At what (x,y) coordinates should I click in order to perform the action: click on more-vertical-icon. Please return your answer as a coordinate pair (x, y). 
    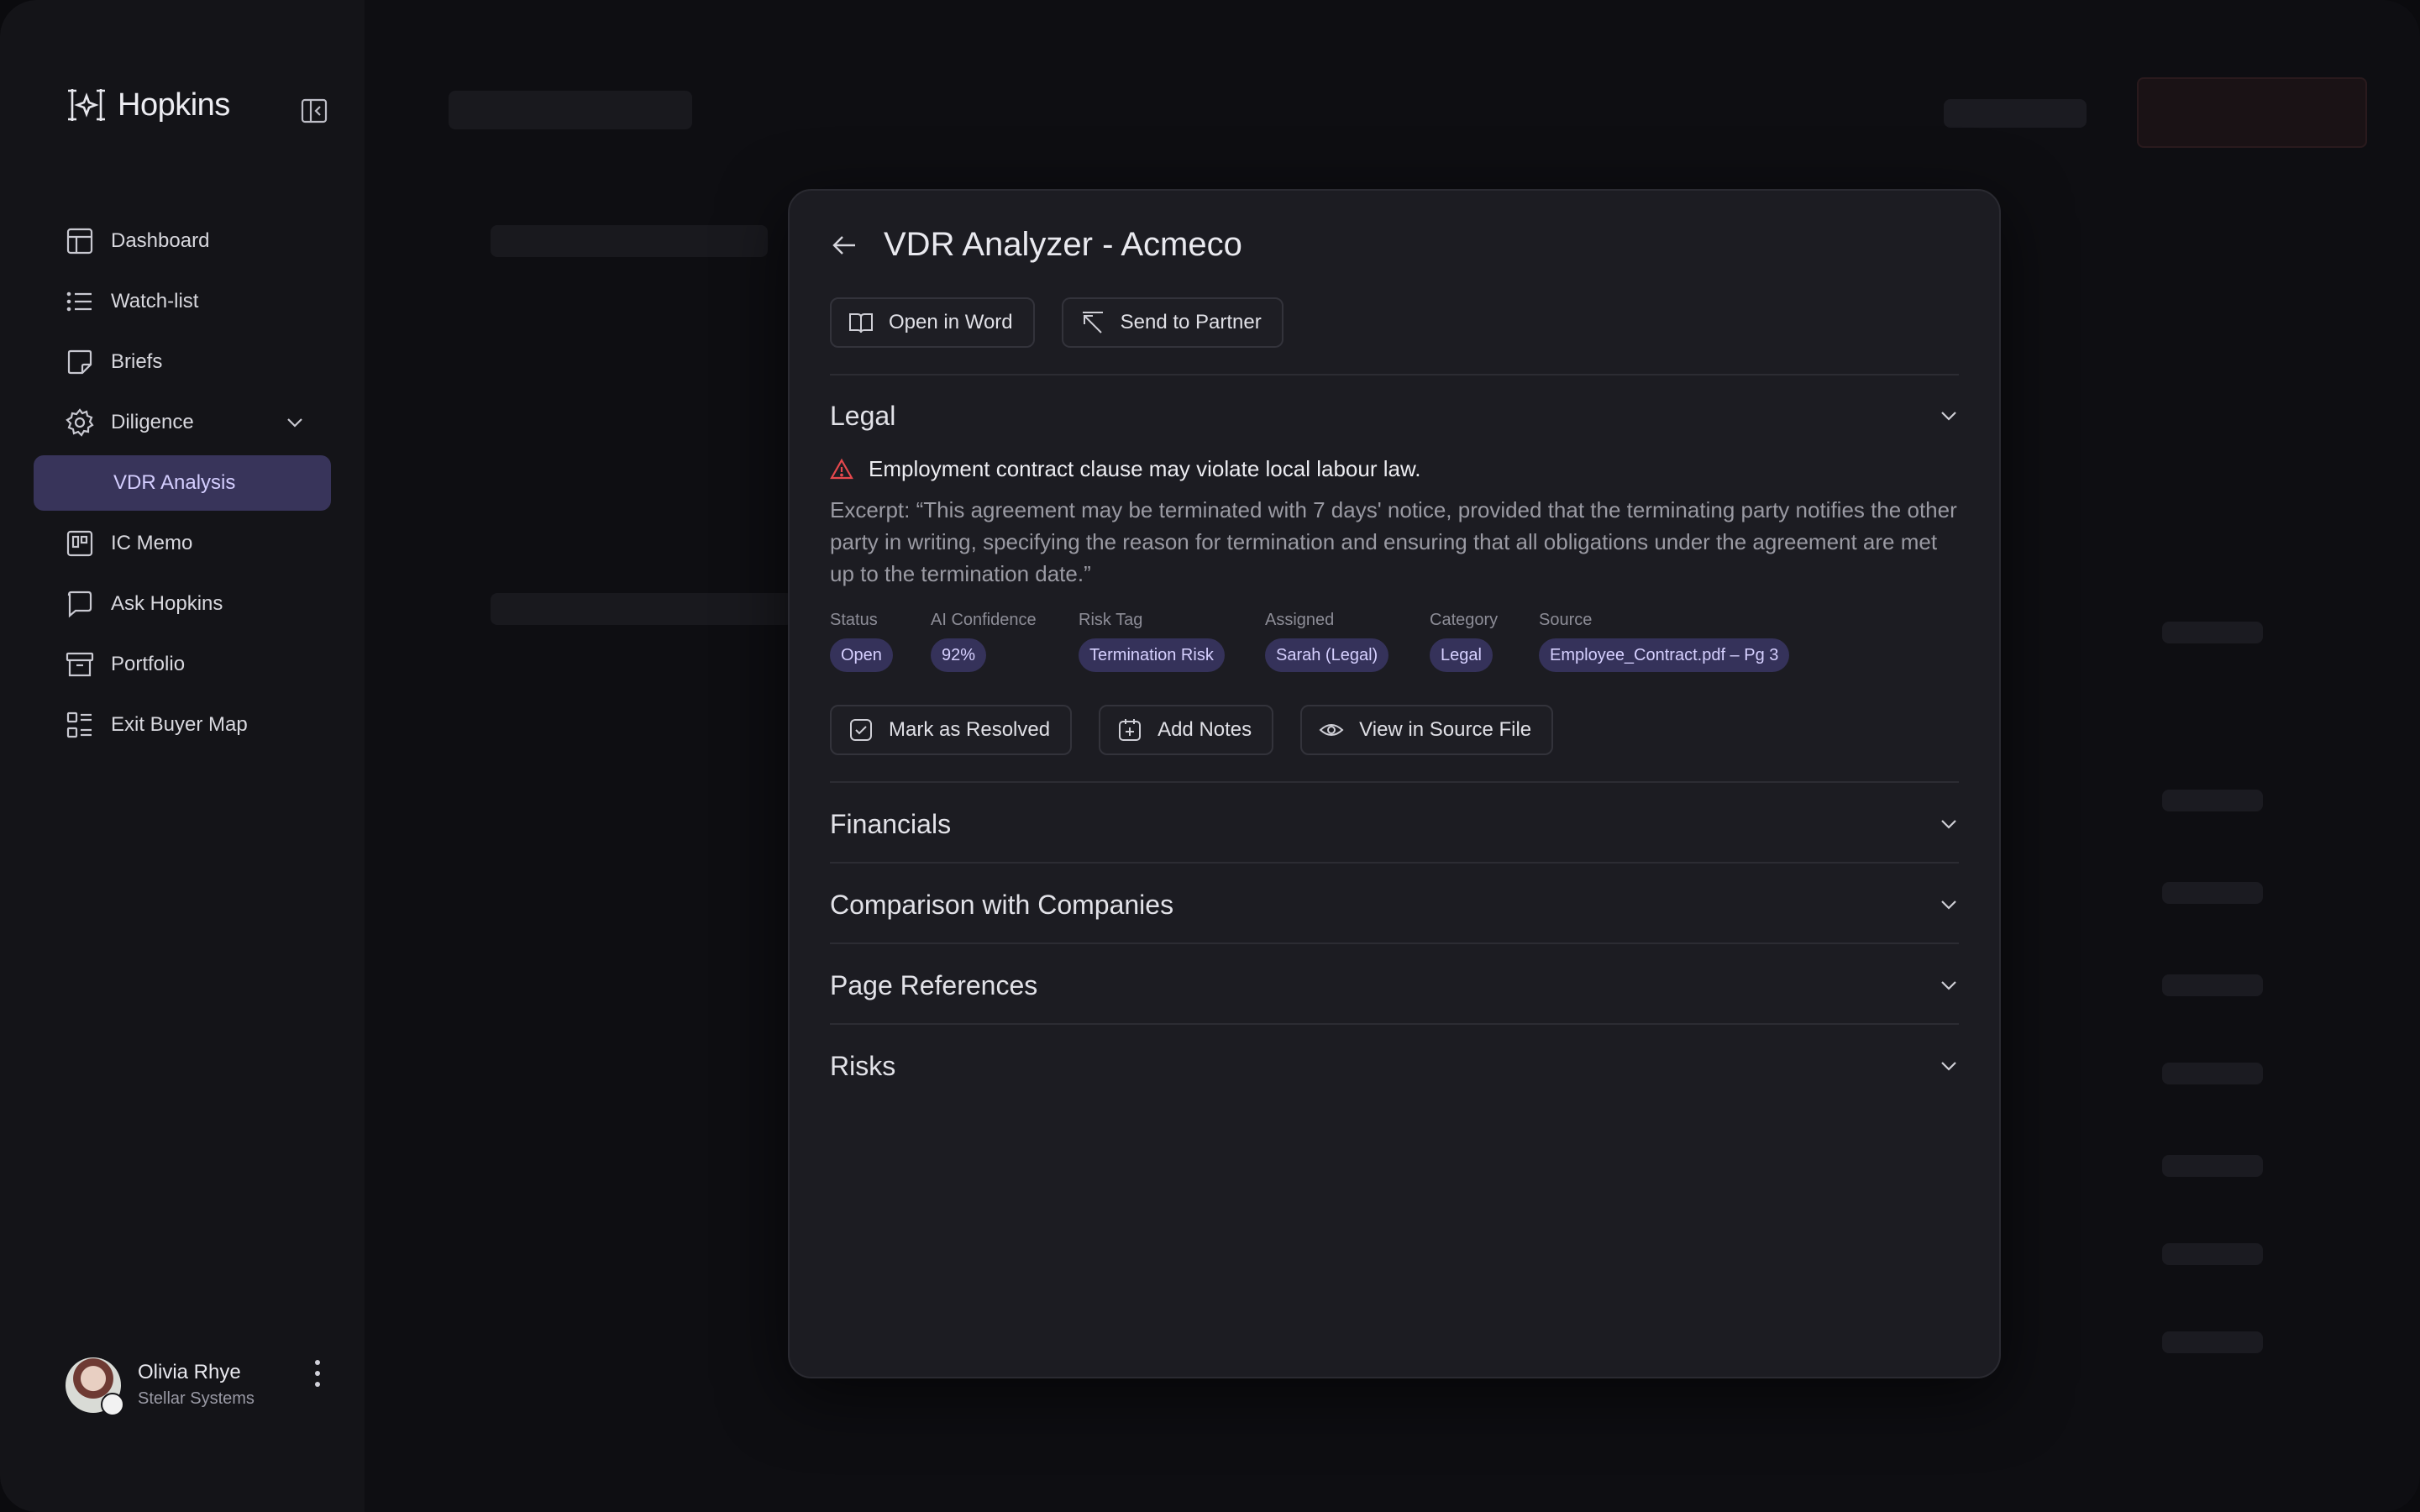
    Looking at the image, I should click on (317, 1373).